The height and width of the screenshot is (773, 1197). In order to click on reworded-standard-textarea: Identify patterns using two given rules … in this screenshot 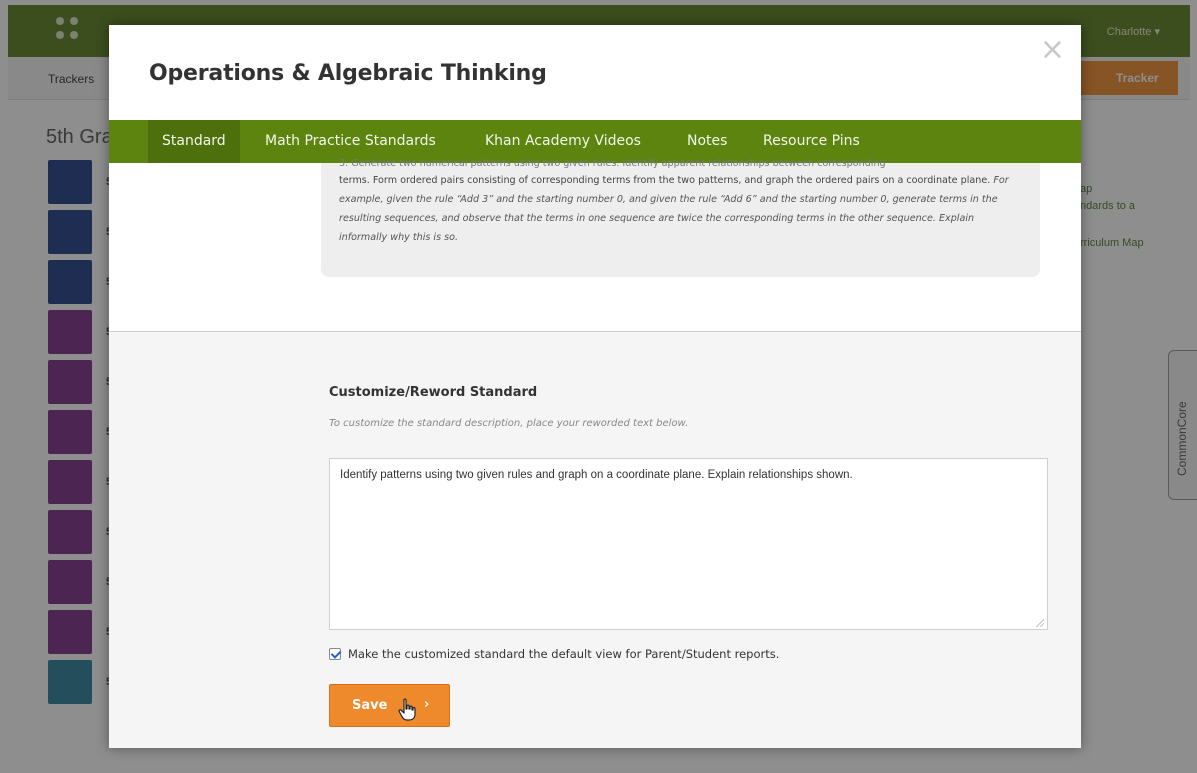, I will do `click(688, 544)`.